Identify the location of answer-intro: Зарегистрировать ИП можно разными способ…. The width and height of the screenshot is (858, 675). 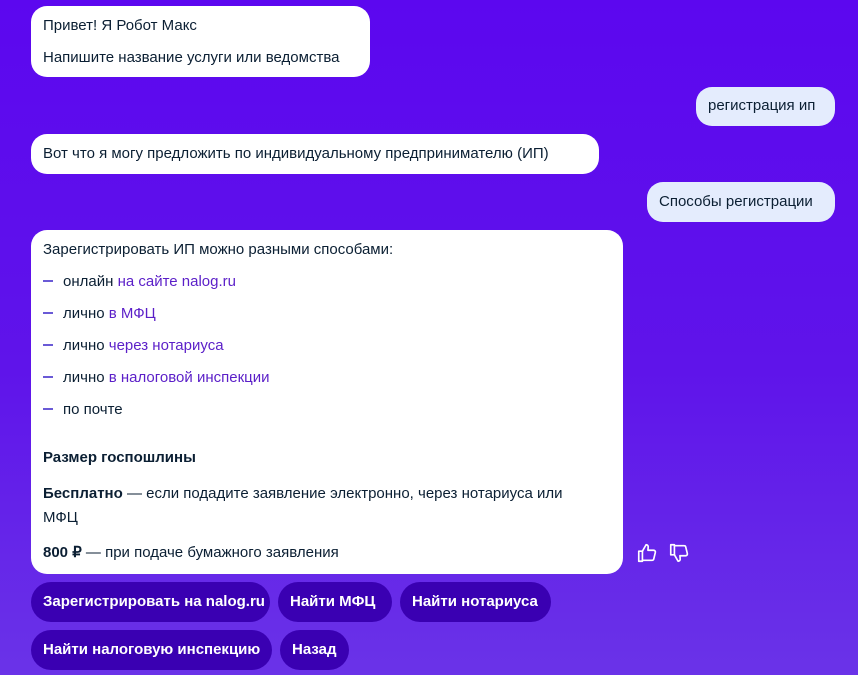
(218, 249).